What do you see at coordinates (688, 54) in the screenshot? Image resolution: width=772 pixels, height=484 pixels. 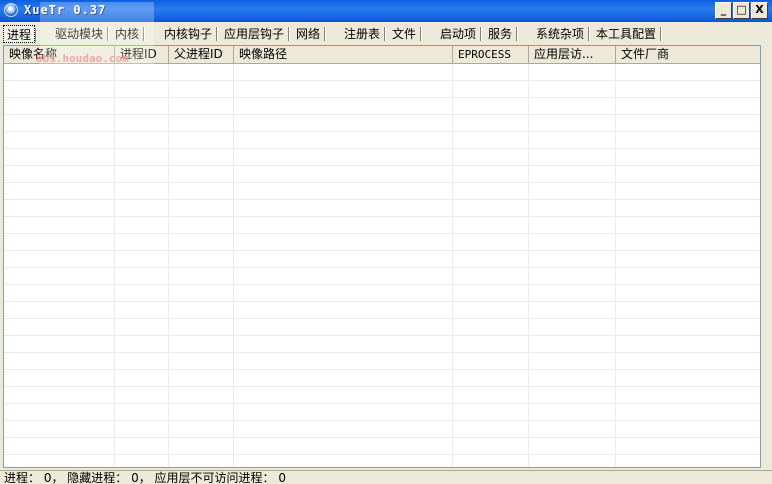 I see `column-file-vendor: 文件厂商` at bounding box center [688, 54].